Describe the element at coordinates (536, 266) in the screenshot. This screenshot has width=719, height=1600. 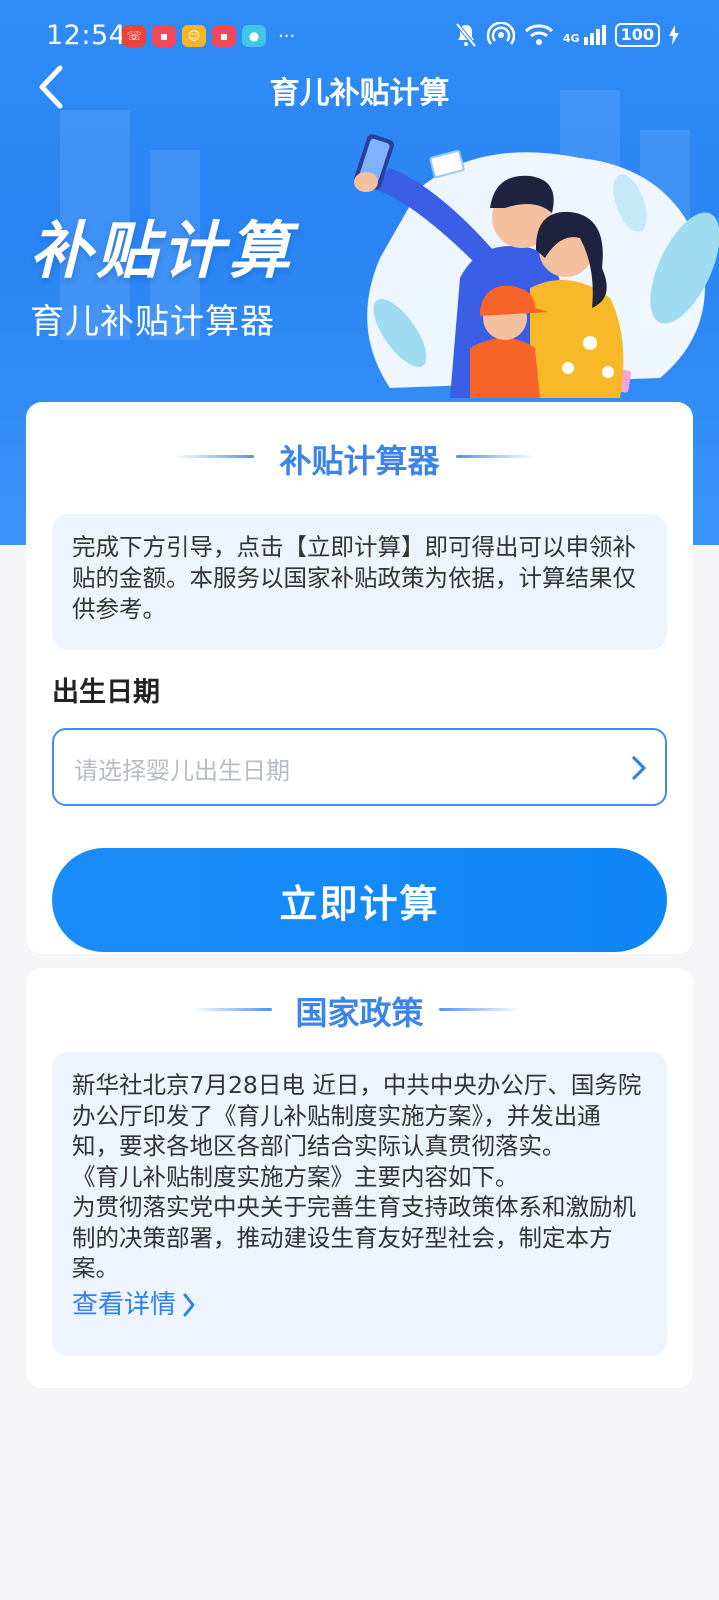
I see `family-selfie-illustration` at that location.